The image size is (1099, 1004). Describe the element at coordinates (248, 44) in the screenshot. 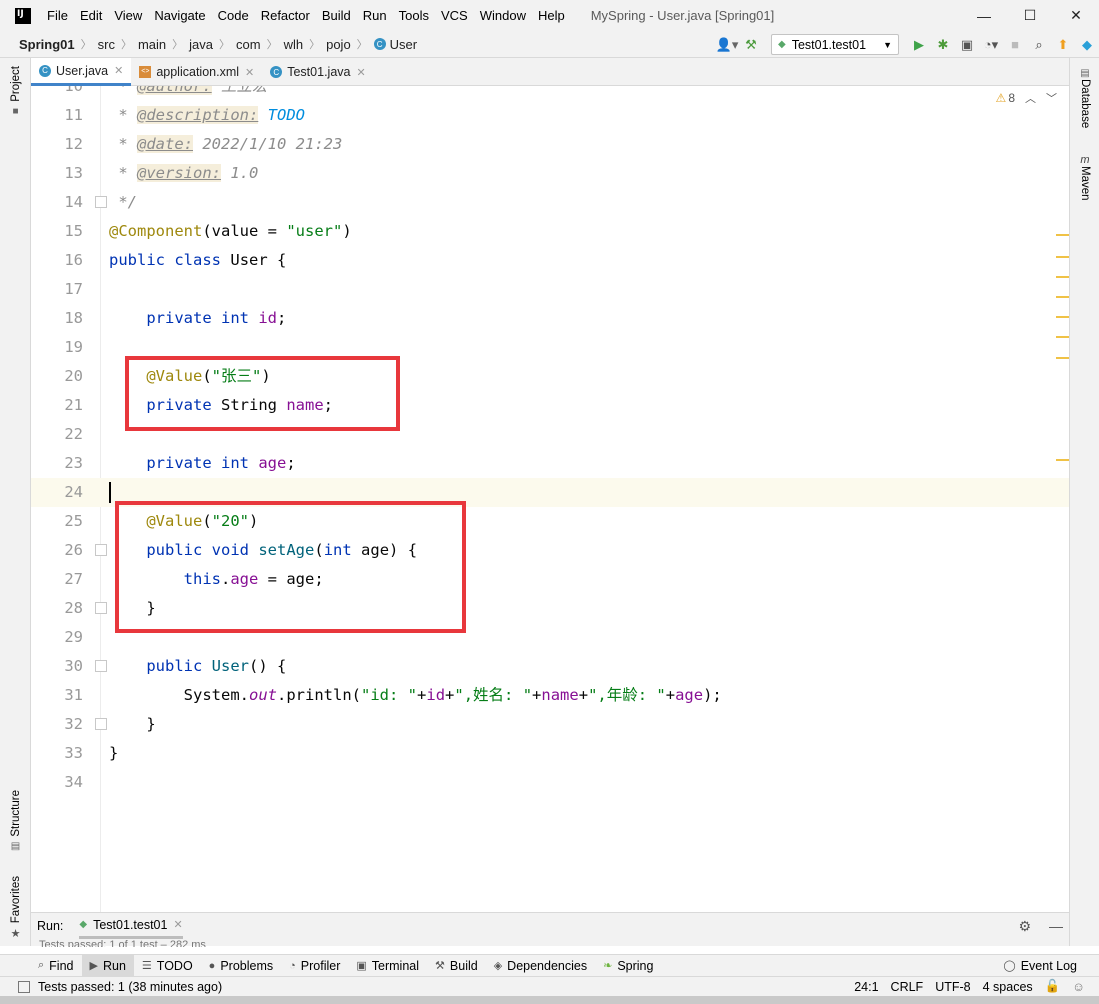

I see `breadcrumb-com: com` at that location.